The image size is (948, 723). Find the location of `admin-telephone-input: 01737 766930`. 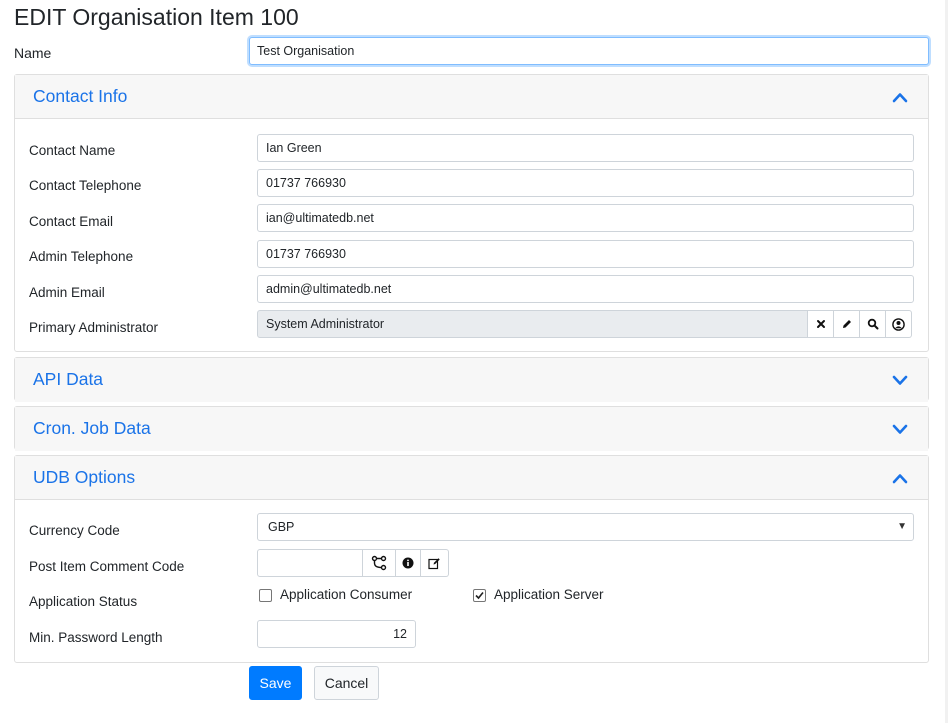

admin-telephone-input: 01737 766930 is located at coordinates (585, 254).